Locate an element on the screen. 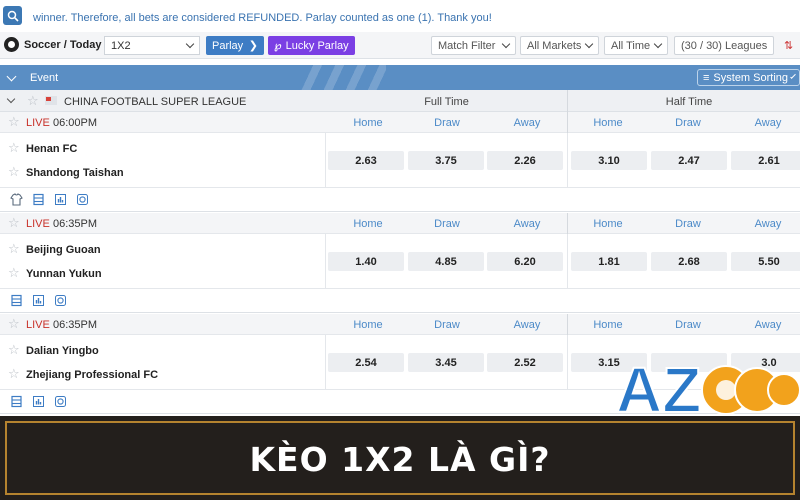  odds-ht-draw: 2.47 is located at coordinates (689, 160).